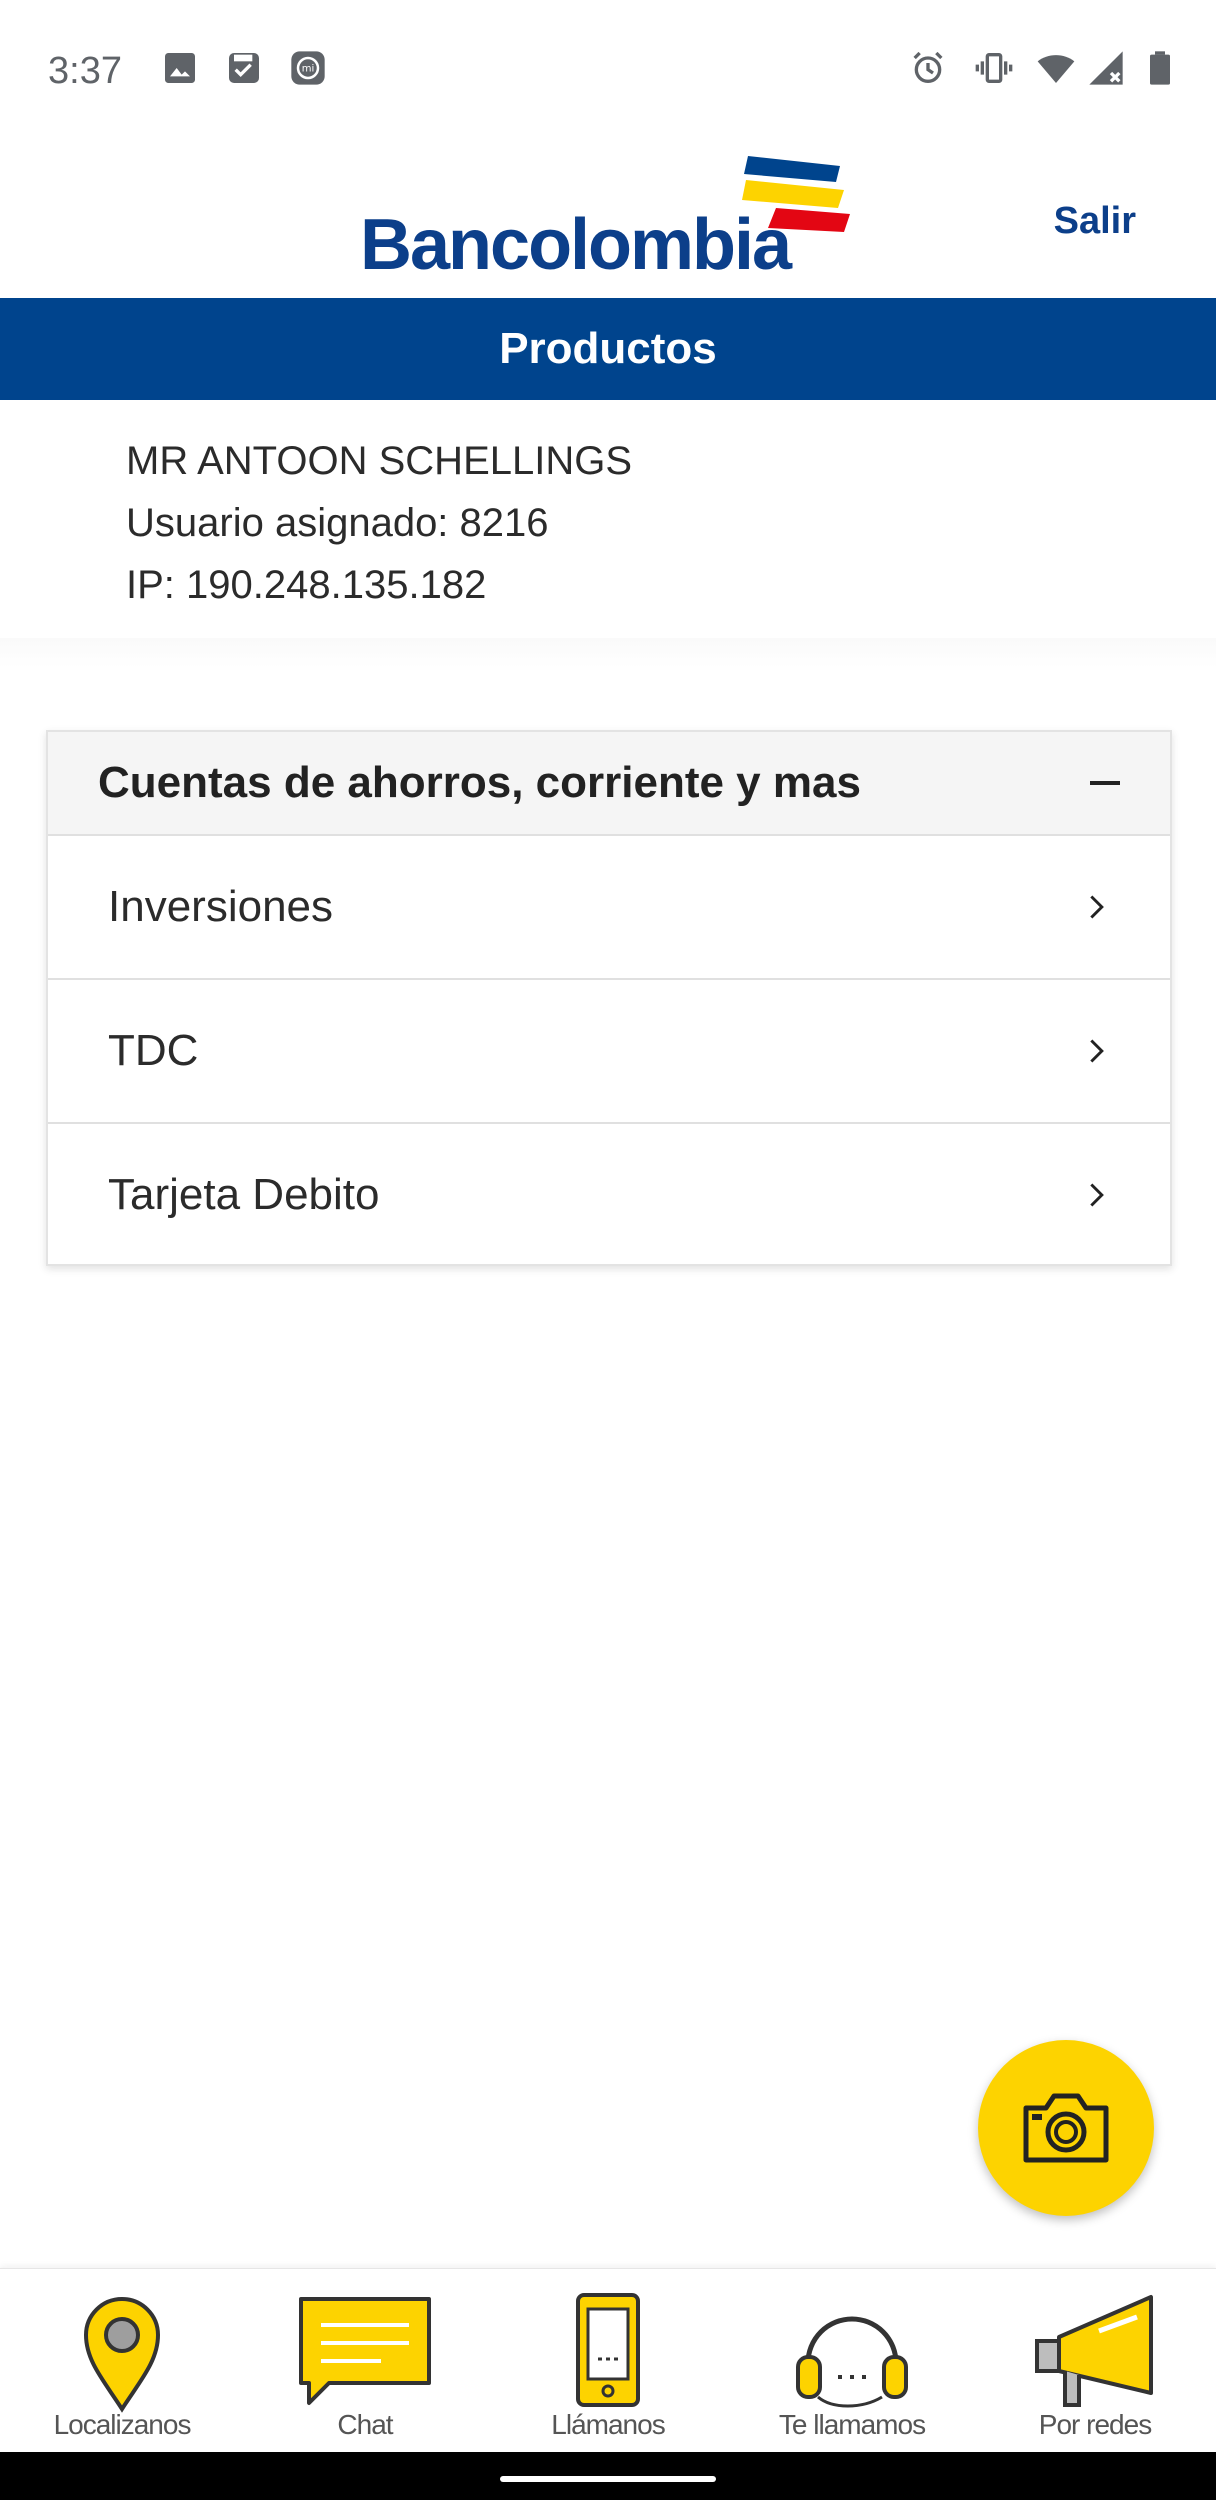 This screenshot has width=1216, height=2500. Describe the element at coordinates (306, 585) in the screenshot. I see `user-ip: IP: 190.248.135.182` at that location.